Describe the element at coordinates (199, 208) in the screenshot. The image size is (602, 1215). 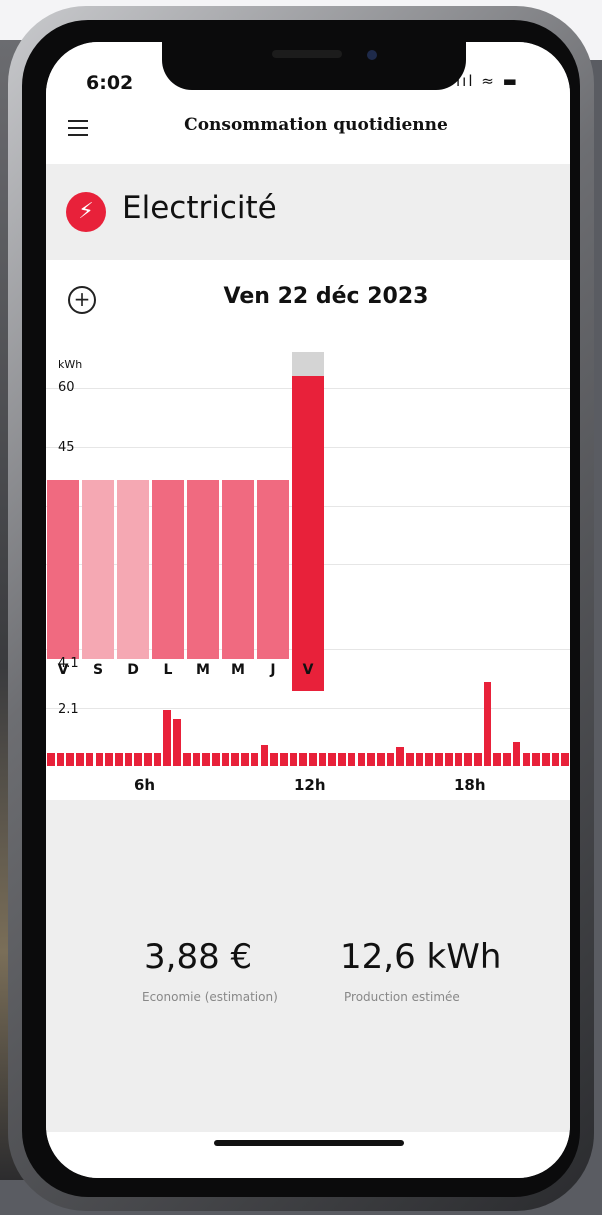
I see `section-title: Electricité` at that location.